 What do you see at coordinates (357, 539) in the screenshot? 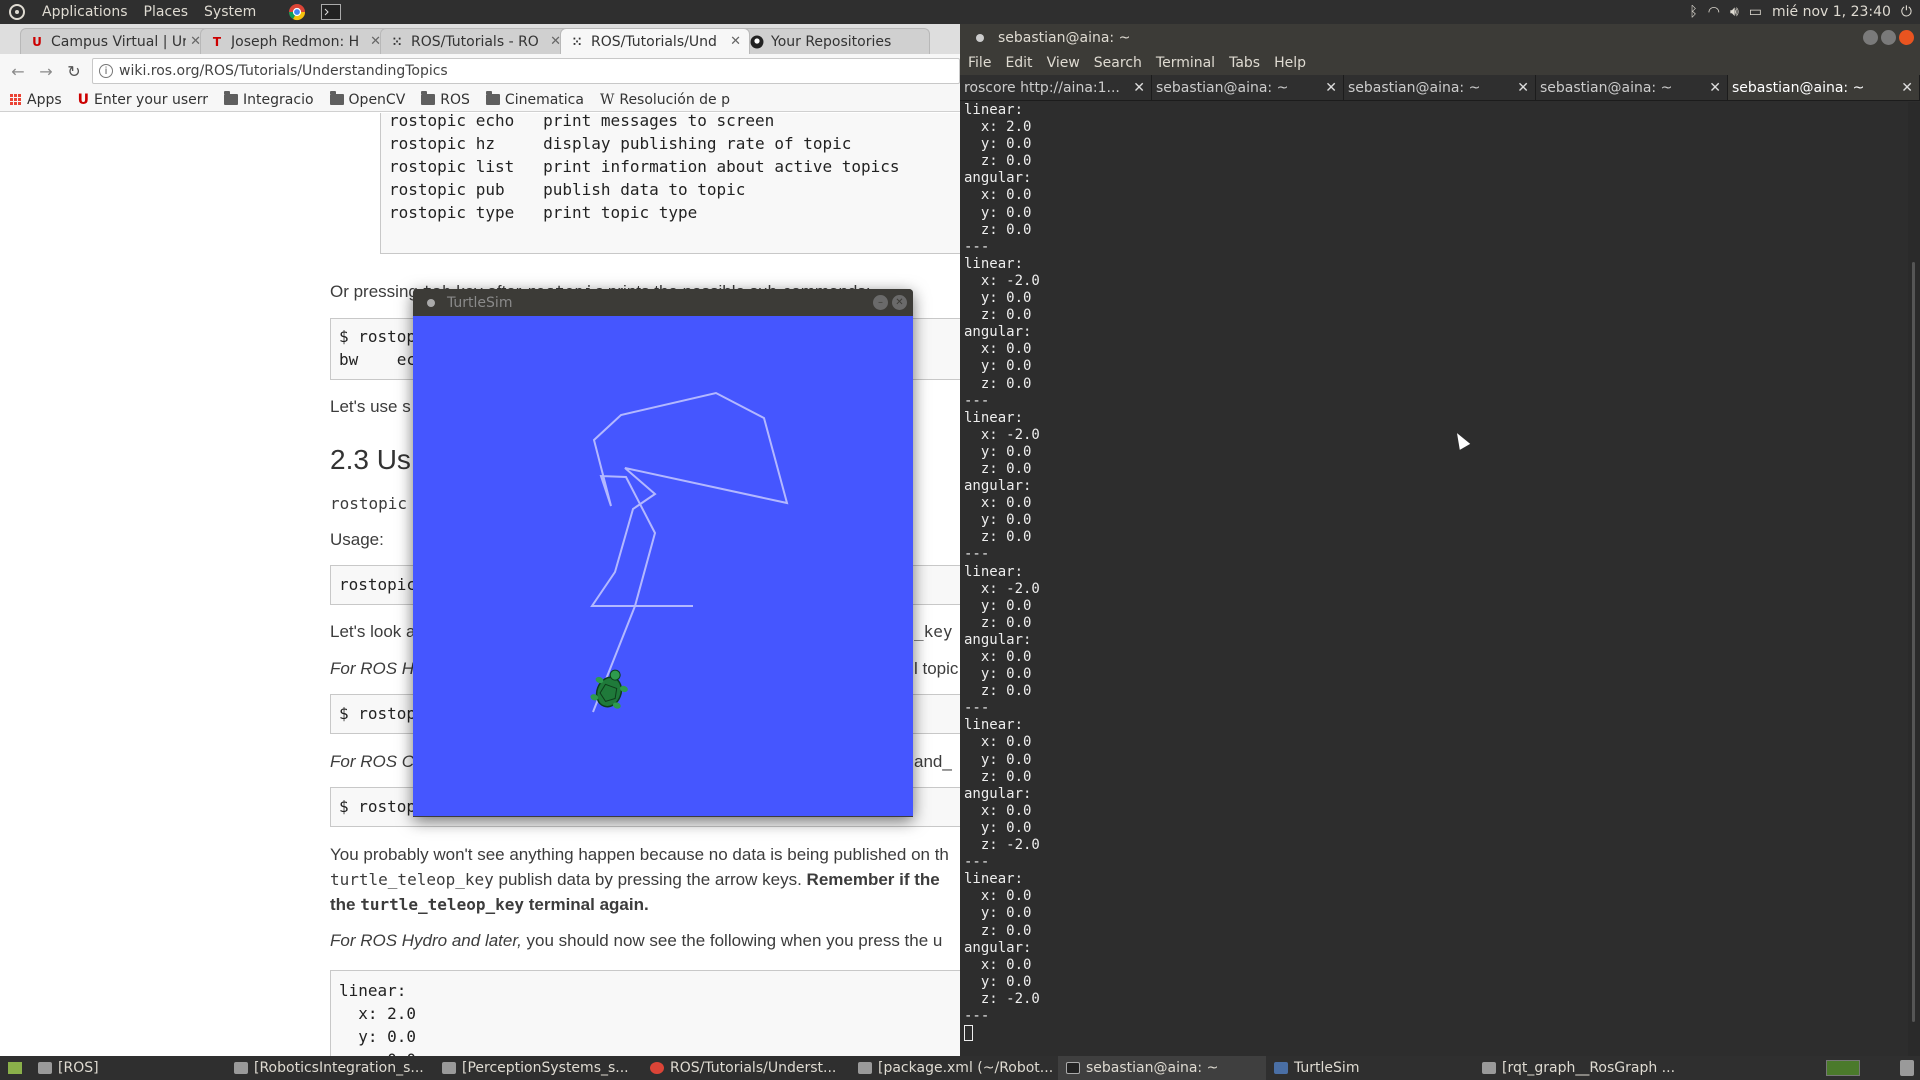
I see `usage-label: Usage:` at bounding box center [357, 539].